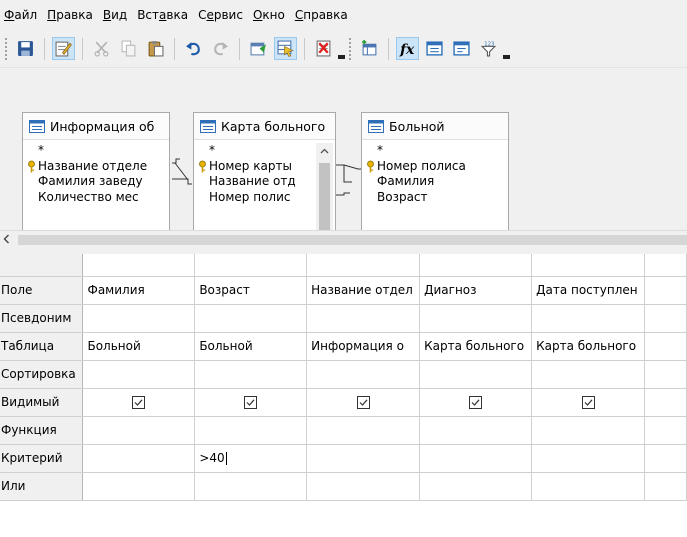 The height and width of the screenshot is (537, 687). What do you see at coordinates (6, 240) in the screenshot?
I see `scroll-left-button` at bounding box center [6, 240].